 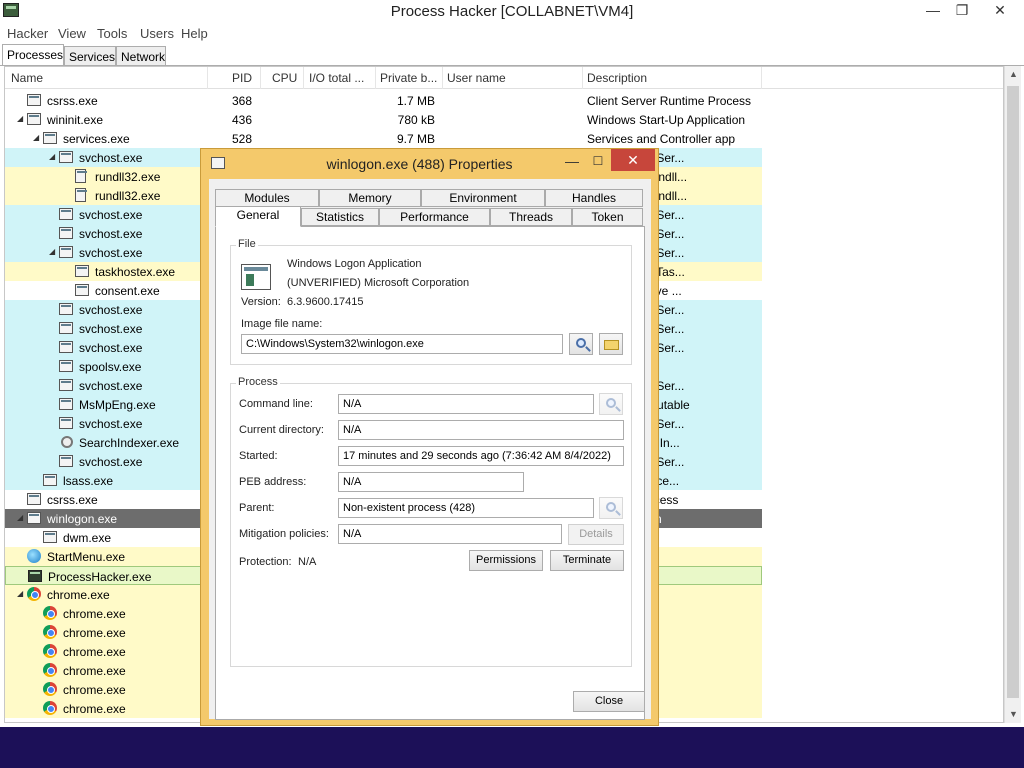 I want to click on maximize-button: ❐, so click(x=962, y=10).